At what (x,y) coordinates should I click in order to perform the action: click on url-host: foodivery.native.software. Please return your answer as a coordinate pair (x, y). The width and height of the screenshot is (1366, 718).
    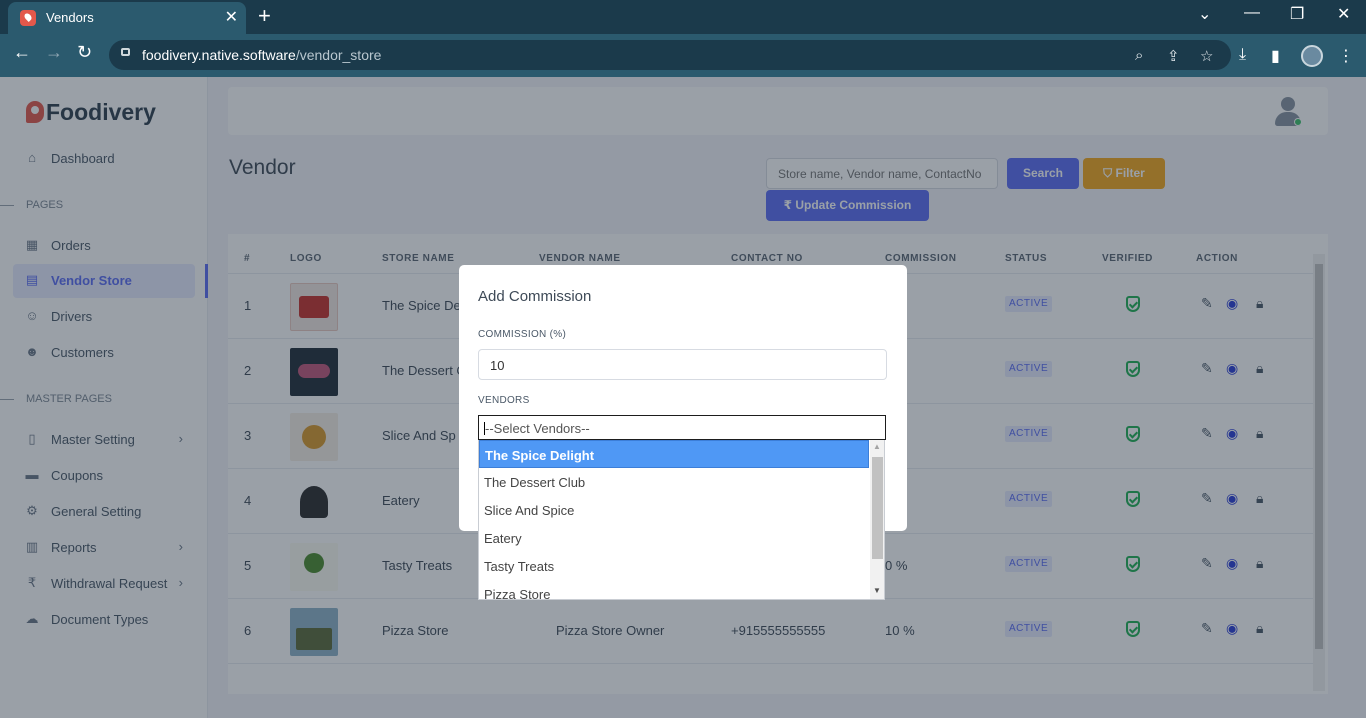
    Looking at the image, I should click on (219, 55).